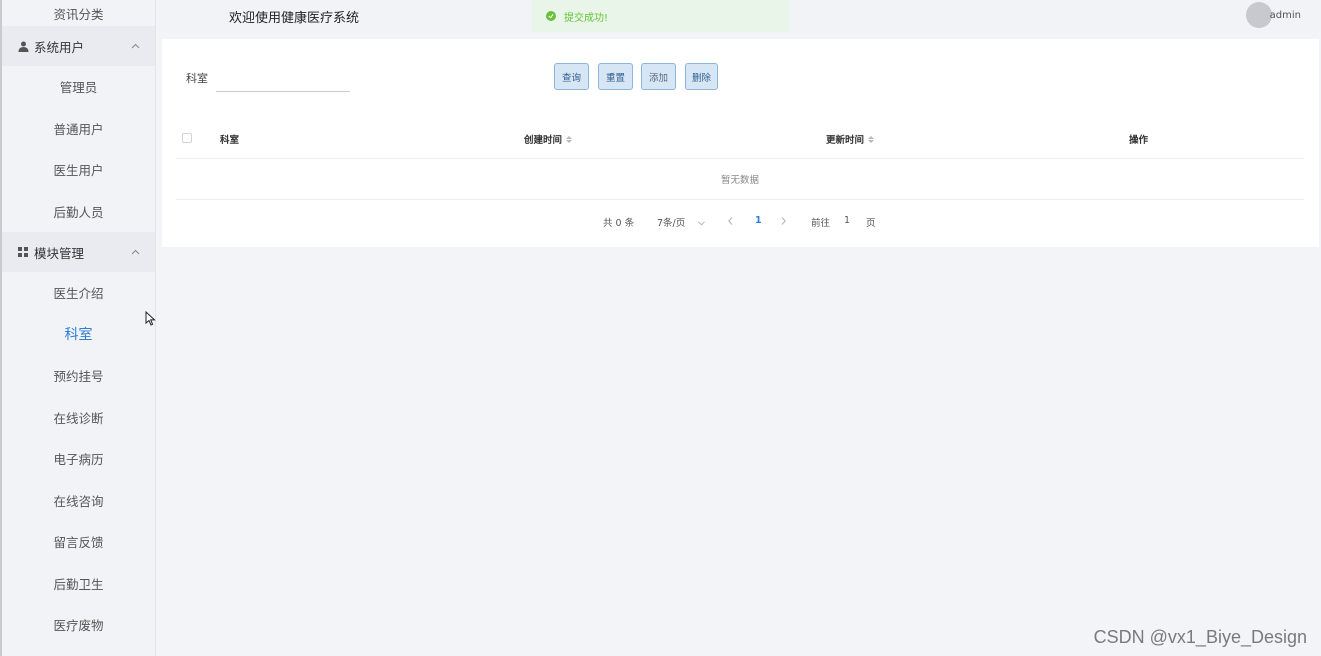 Image resolution: width=1321 pixels, height=656 pixels. Describe the element at coordinates (740, 179) in the screenshot. I see `empty-table-message: 暂无数据` at that location.